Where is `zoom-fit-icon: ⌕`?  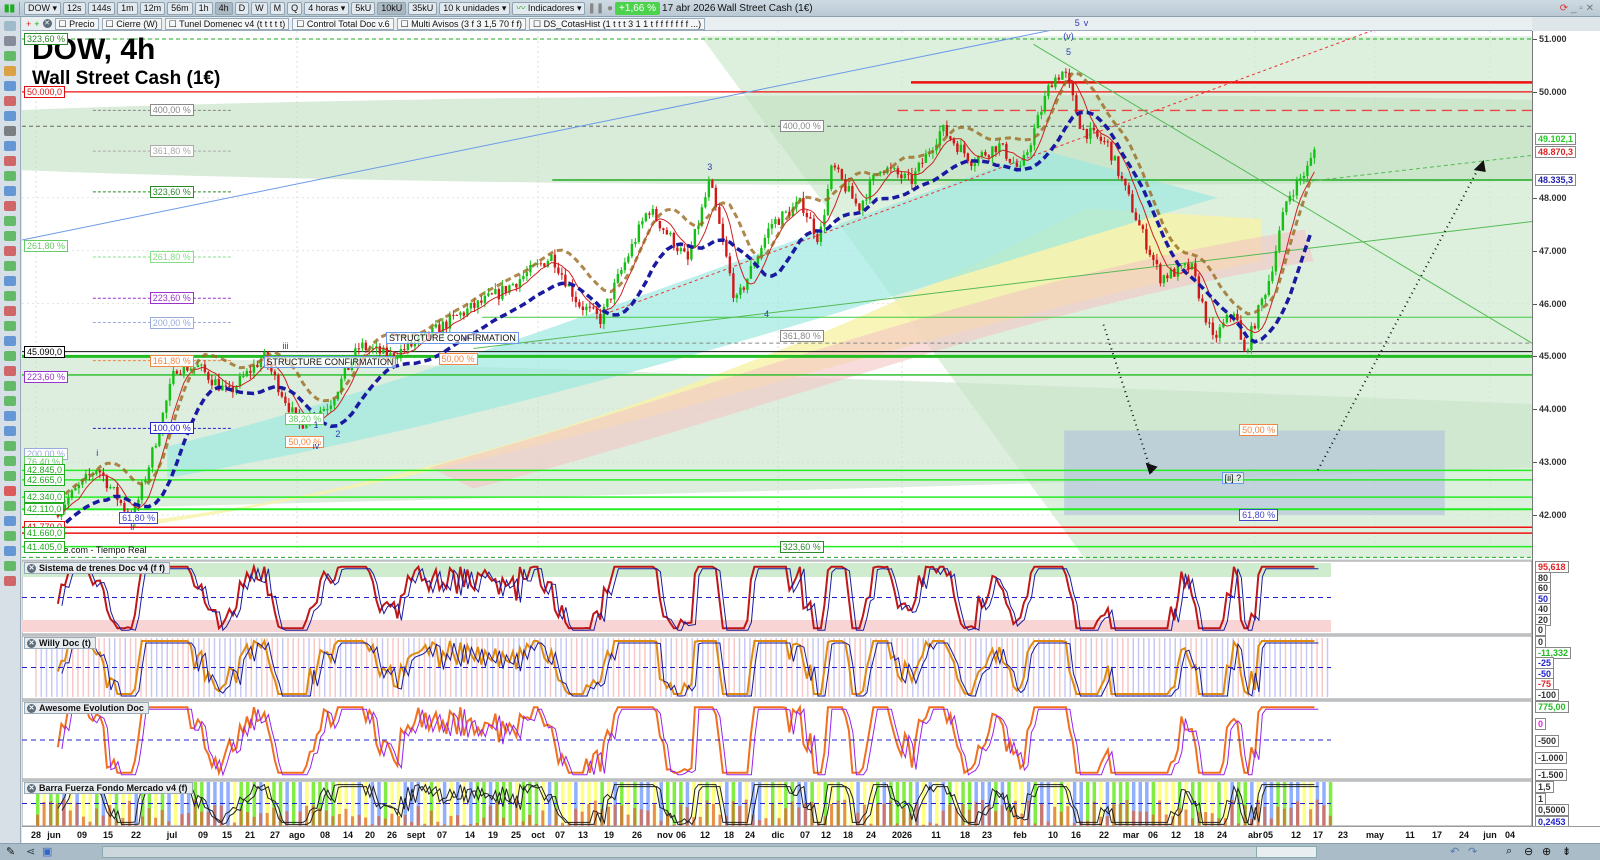 zoom-fit-icon: ⌕ is located at coordinates (1509, 851).